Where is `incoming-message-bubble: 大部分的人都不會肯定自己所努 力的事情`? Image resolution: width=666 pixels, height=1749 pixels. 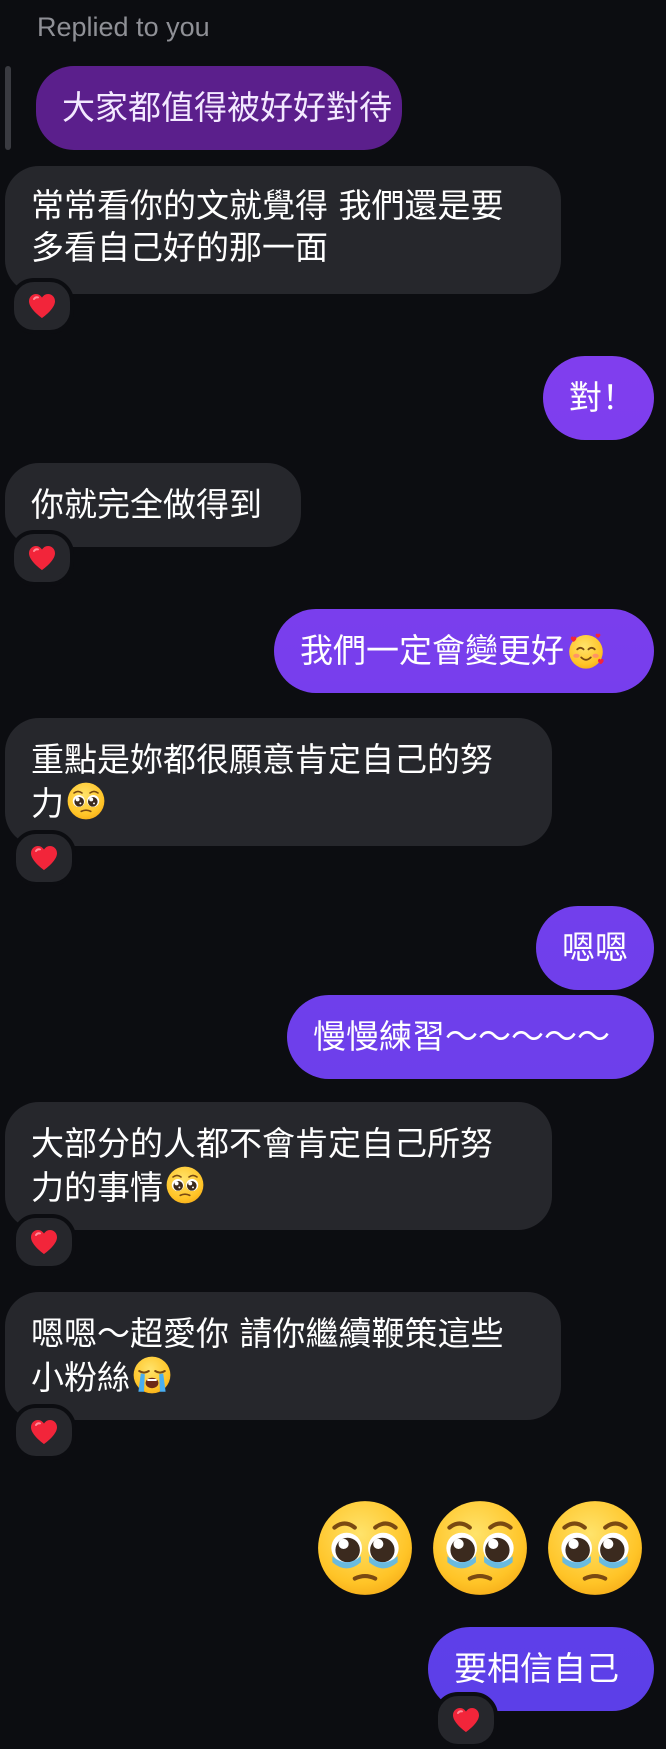 incoming-message-bubble: 大部分的人都不會肯定自己所努 力的事情 is located at coordinates (278, 1166).